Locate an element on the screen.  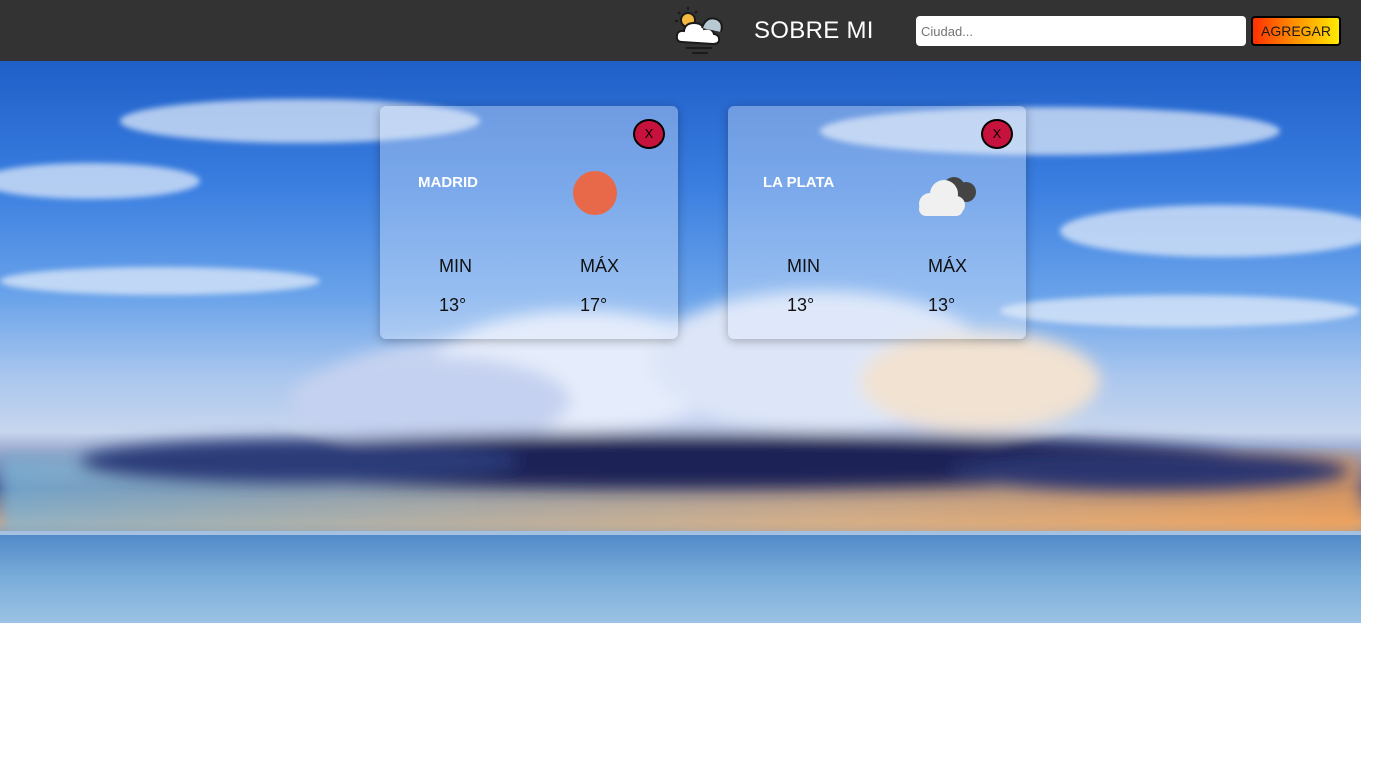
max-temperature: 13° is located at coordinates (942, 305).